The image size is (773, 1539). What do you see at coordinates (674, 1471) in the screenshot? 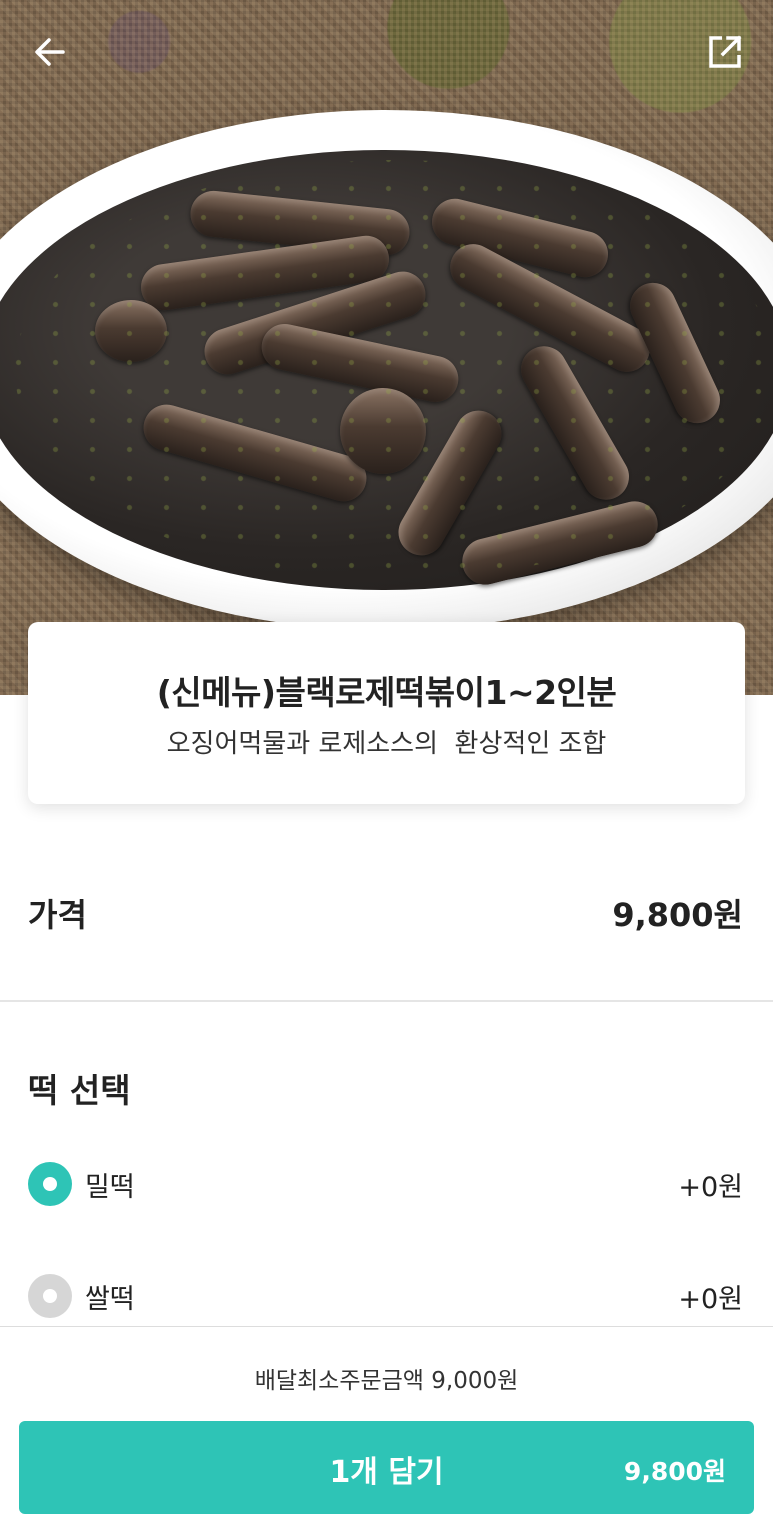
I see `add-button-price: 9,800원` at bounding box center [674, 1471].